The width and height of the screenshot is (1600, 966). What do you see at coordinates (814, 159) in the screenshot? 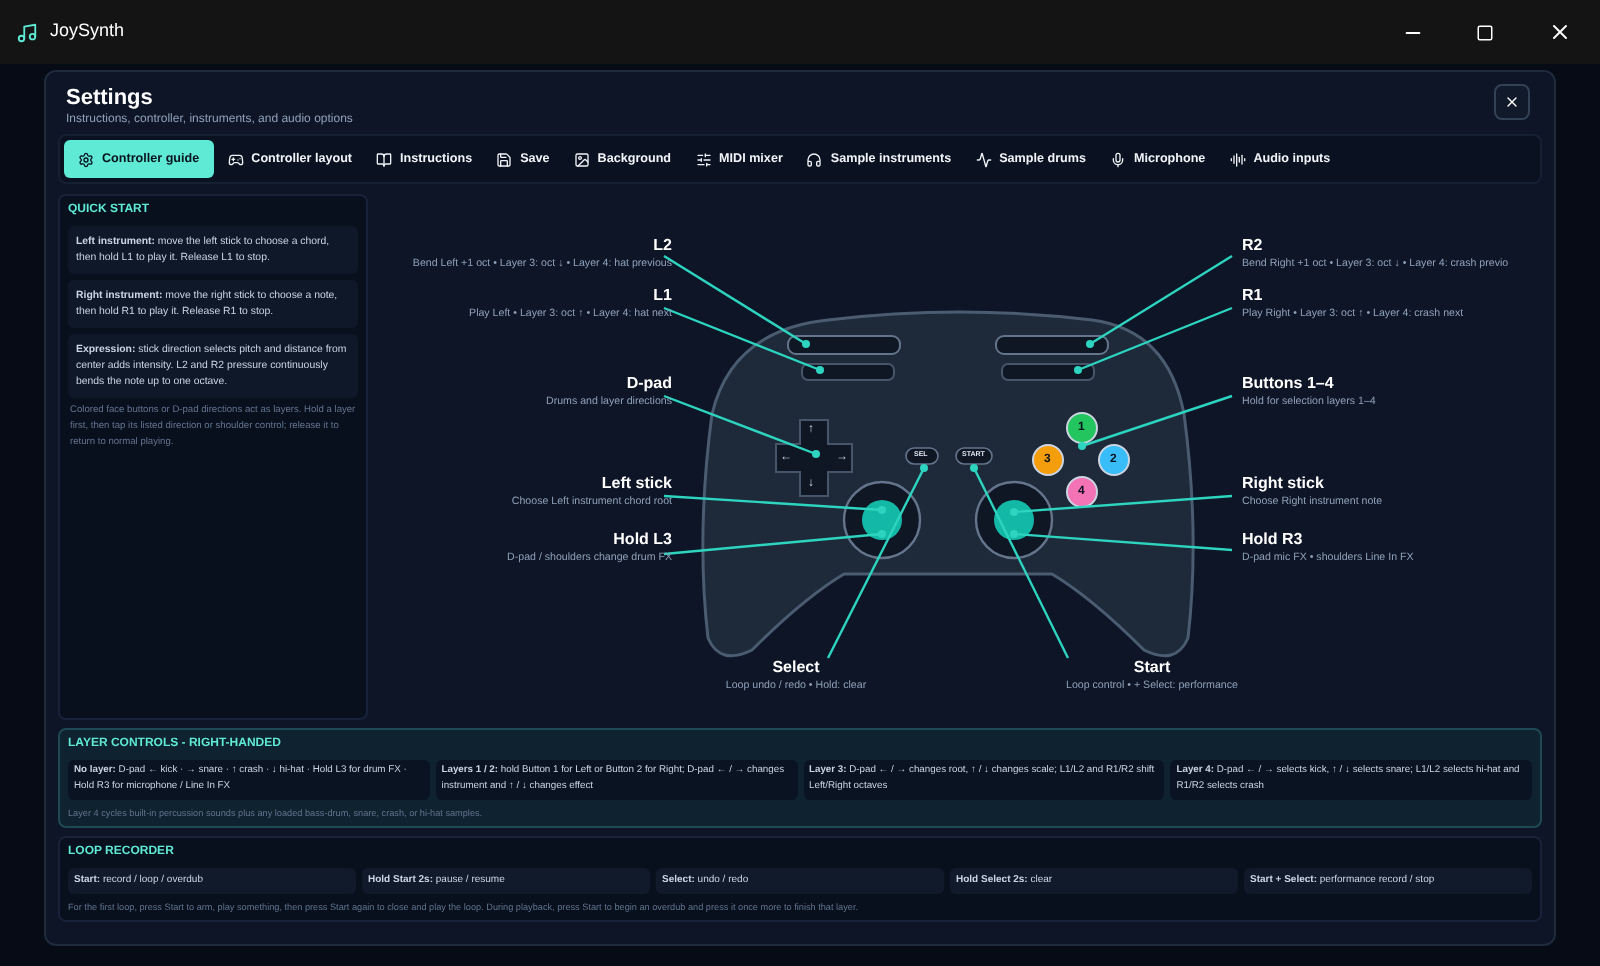
I see `headphones-icon` at bounding box center [814, 159].